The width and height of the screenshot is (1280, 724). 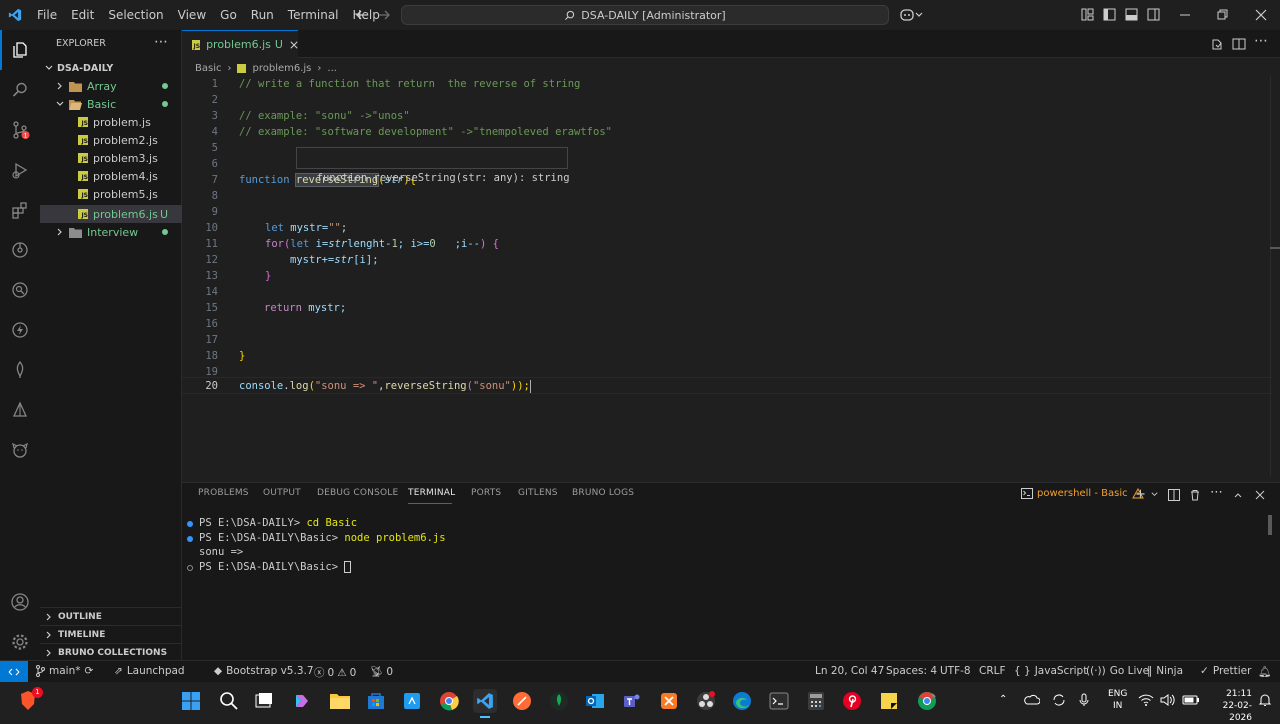 I want to click on launchpad-button: ⇗ Launchpad, so click(x=149, y=671).